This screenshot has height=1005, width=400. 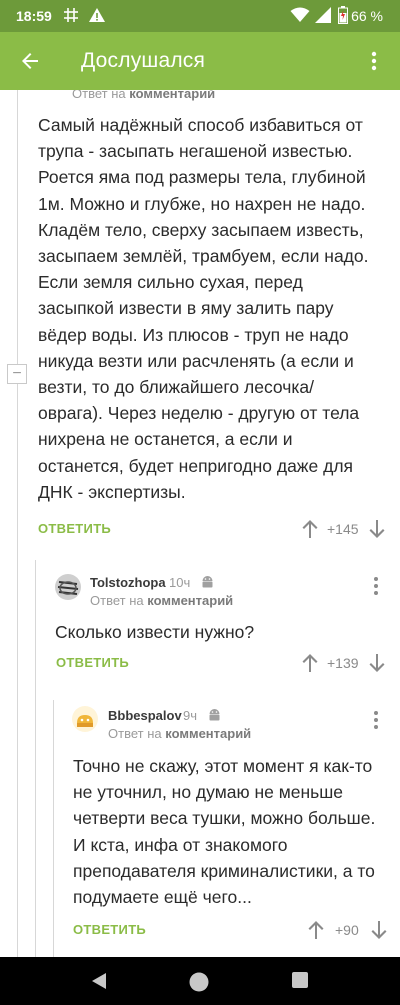 What do you see at coordinates (190, 715) in the screenshot?
I see `comment-time: 9ч` at bounding box center [190, 715].